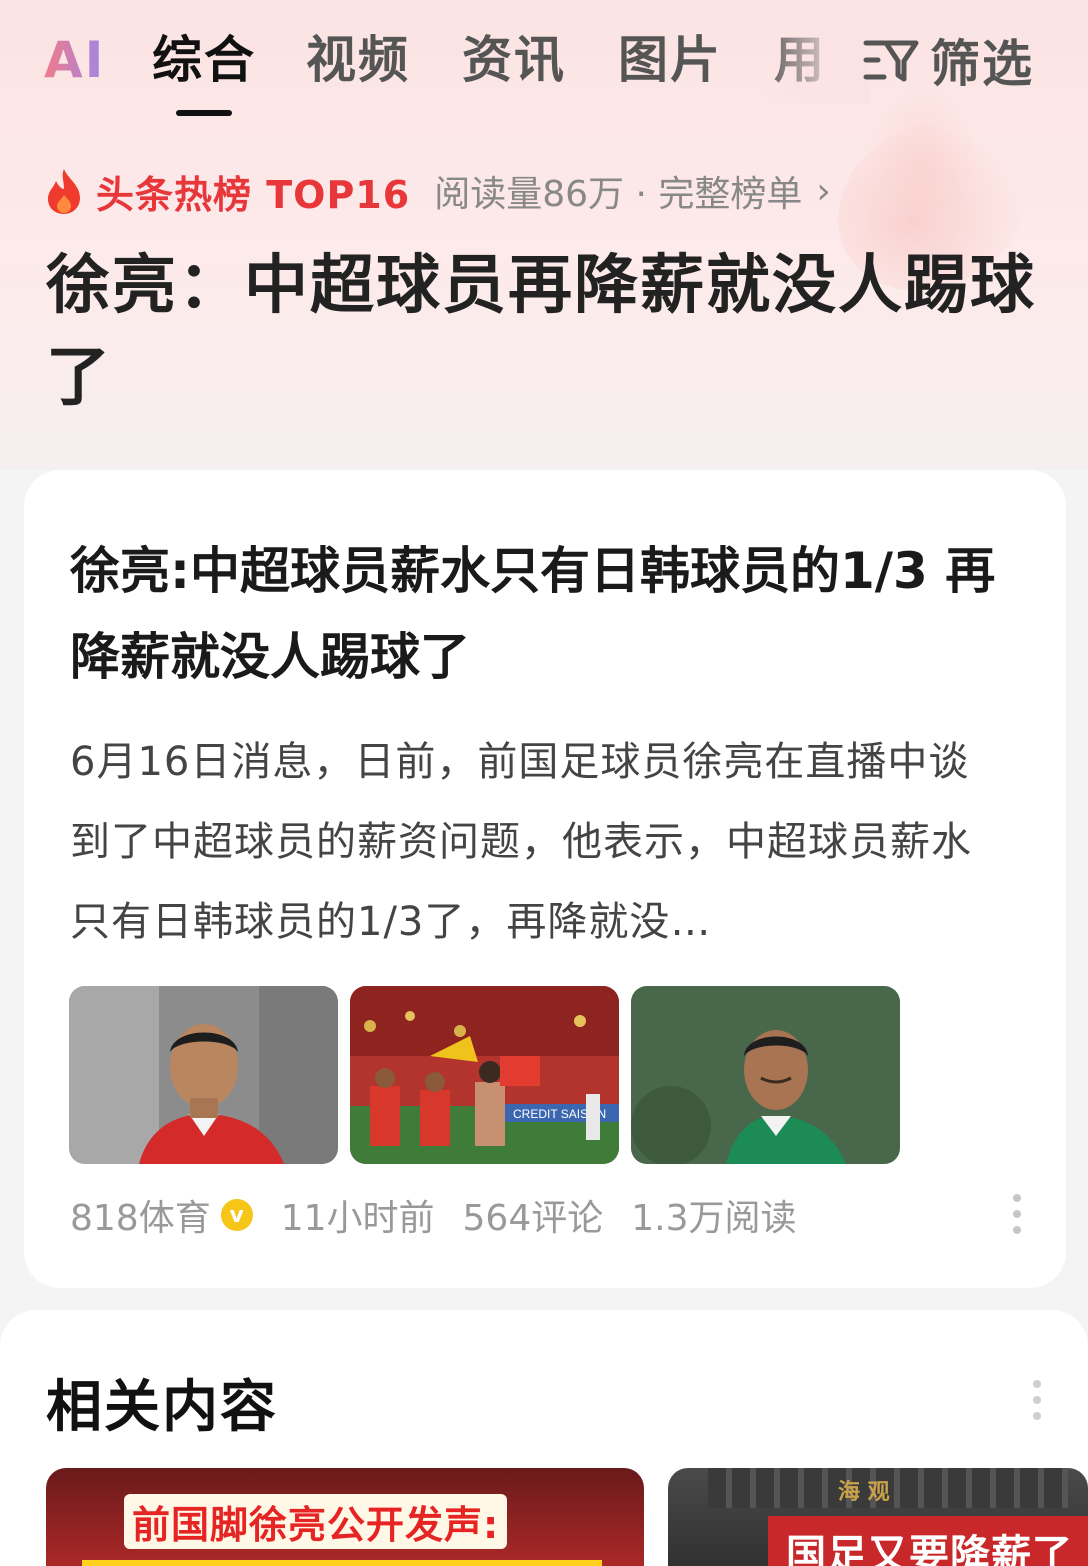 The image size is (1088, 1566). What do you see at coordinates (533, 1218) in the screenshot?
I see `comment-count: 564评论` at bounding box center [533, 1218].